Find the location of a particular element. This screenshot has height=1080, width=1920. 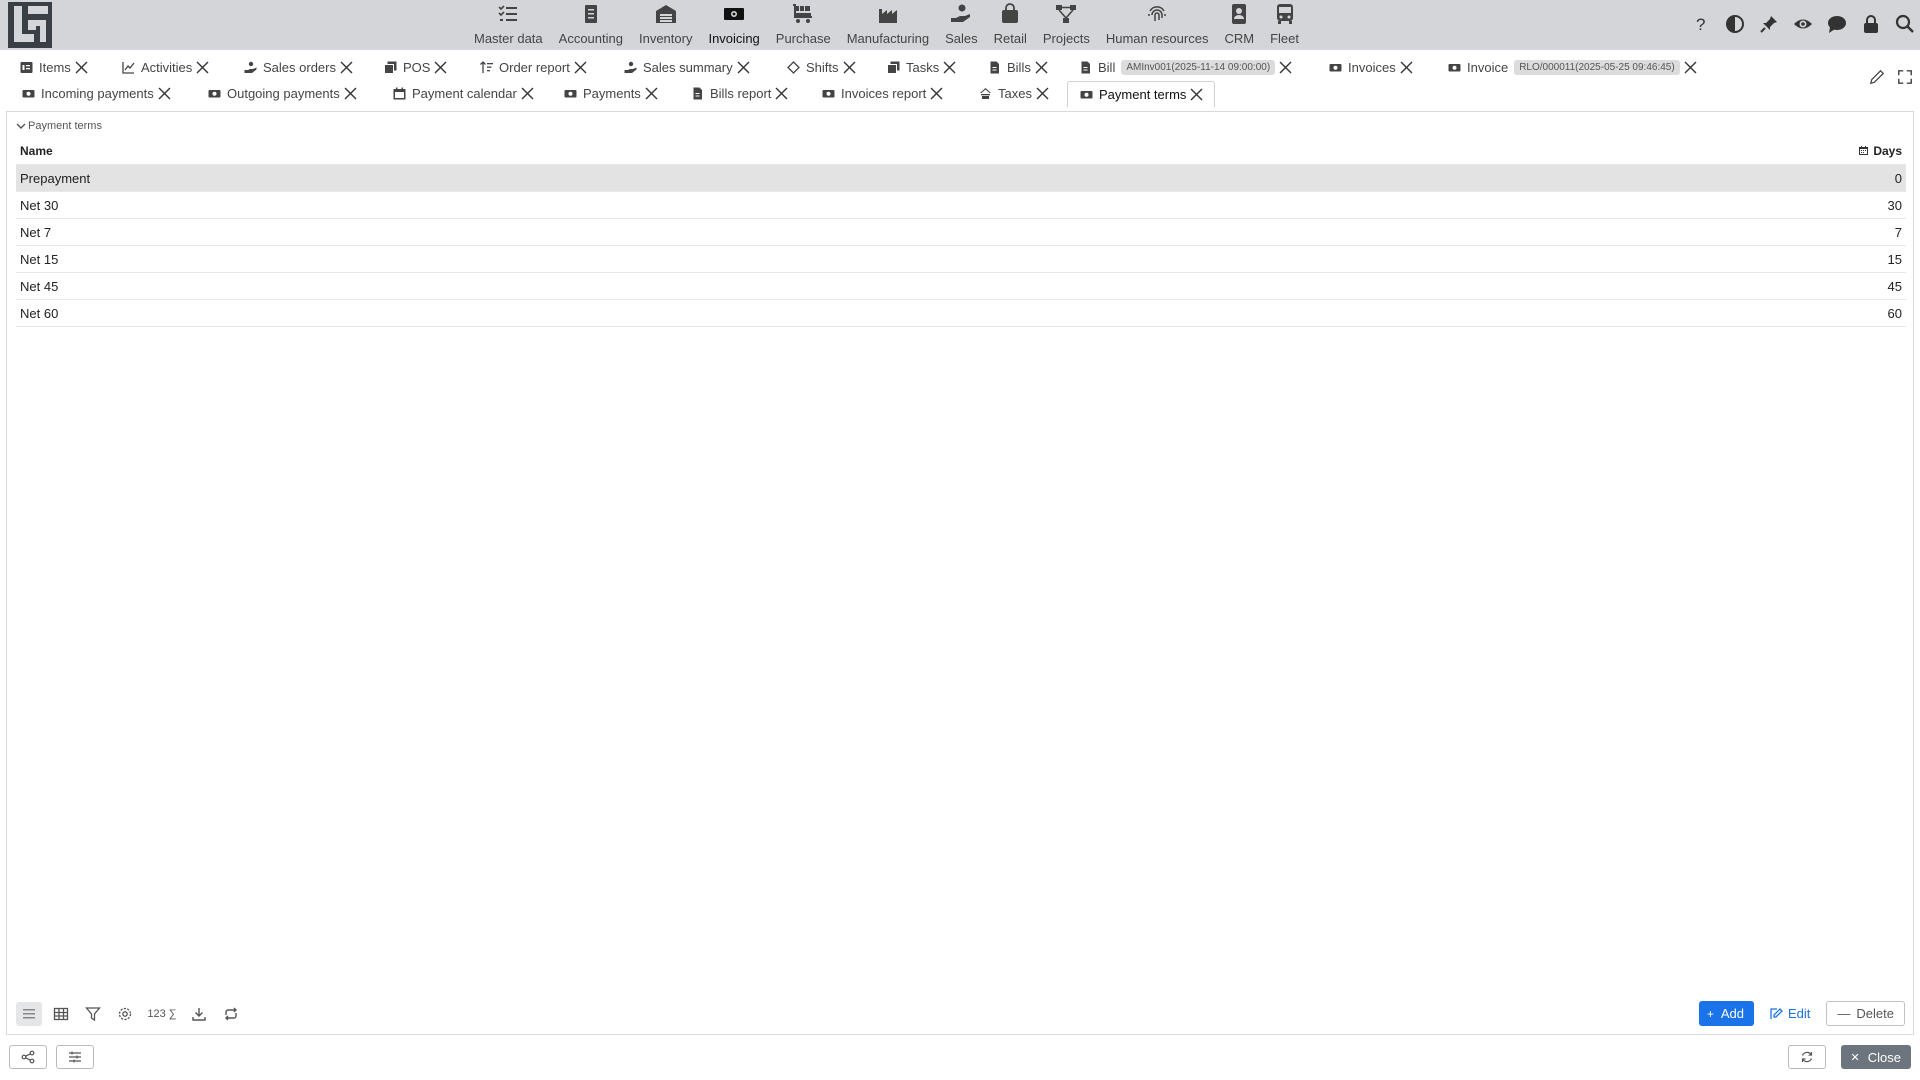

edit-button: Edit is located at coordinates (1790, 1013).